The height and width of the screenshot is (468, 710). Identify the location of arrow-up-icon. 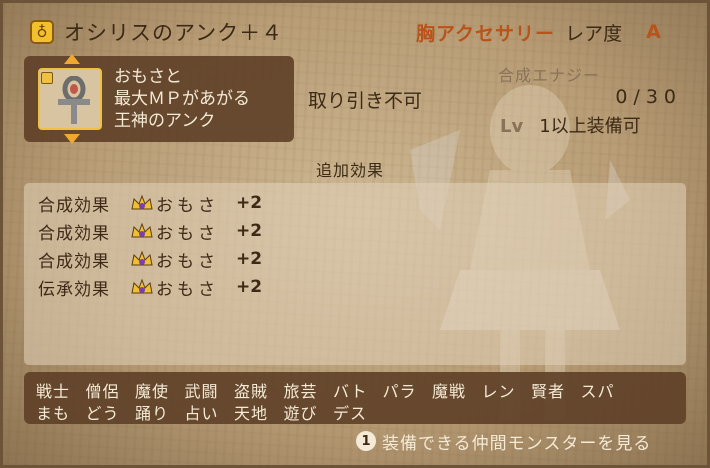
(72, 59).